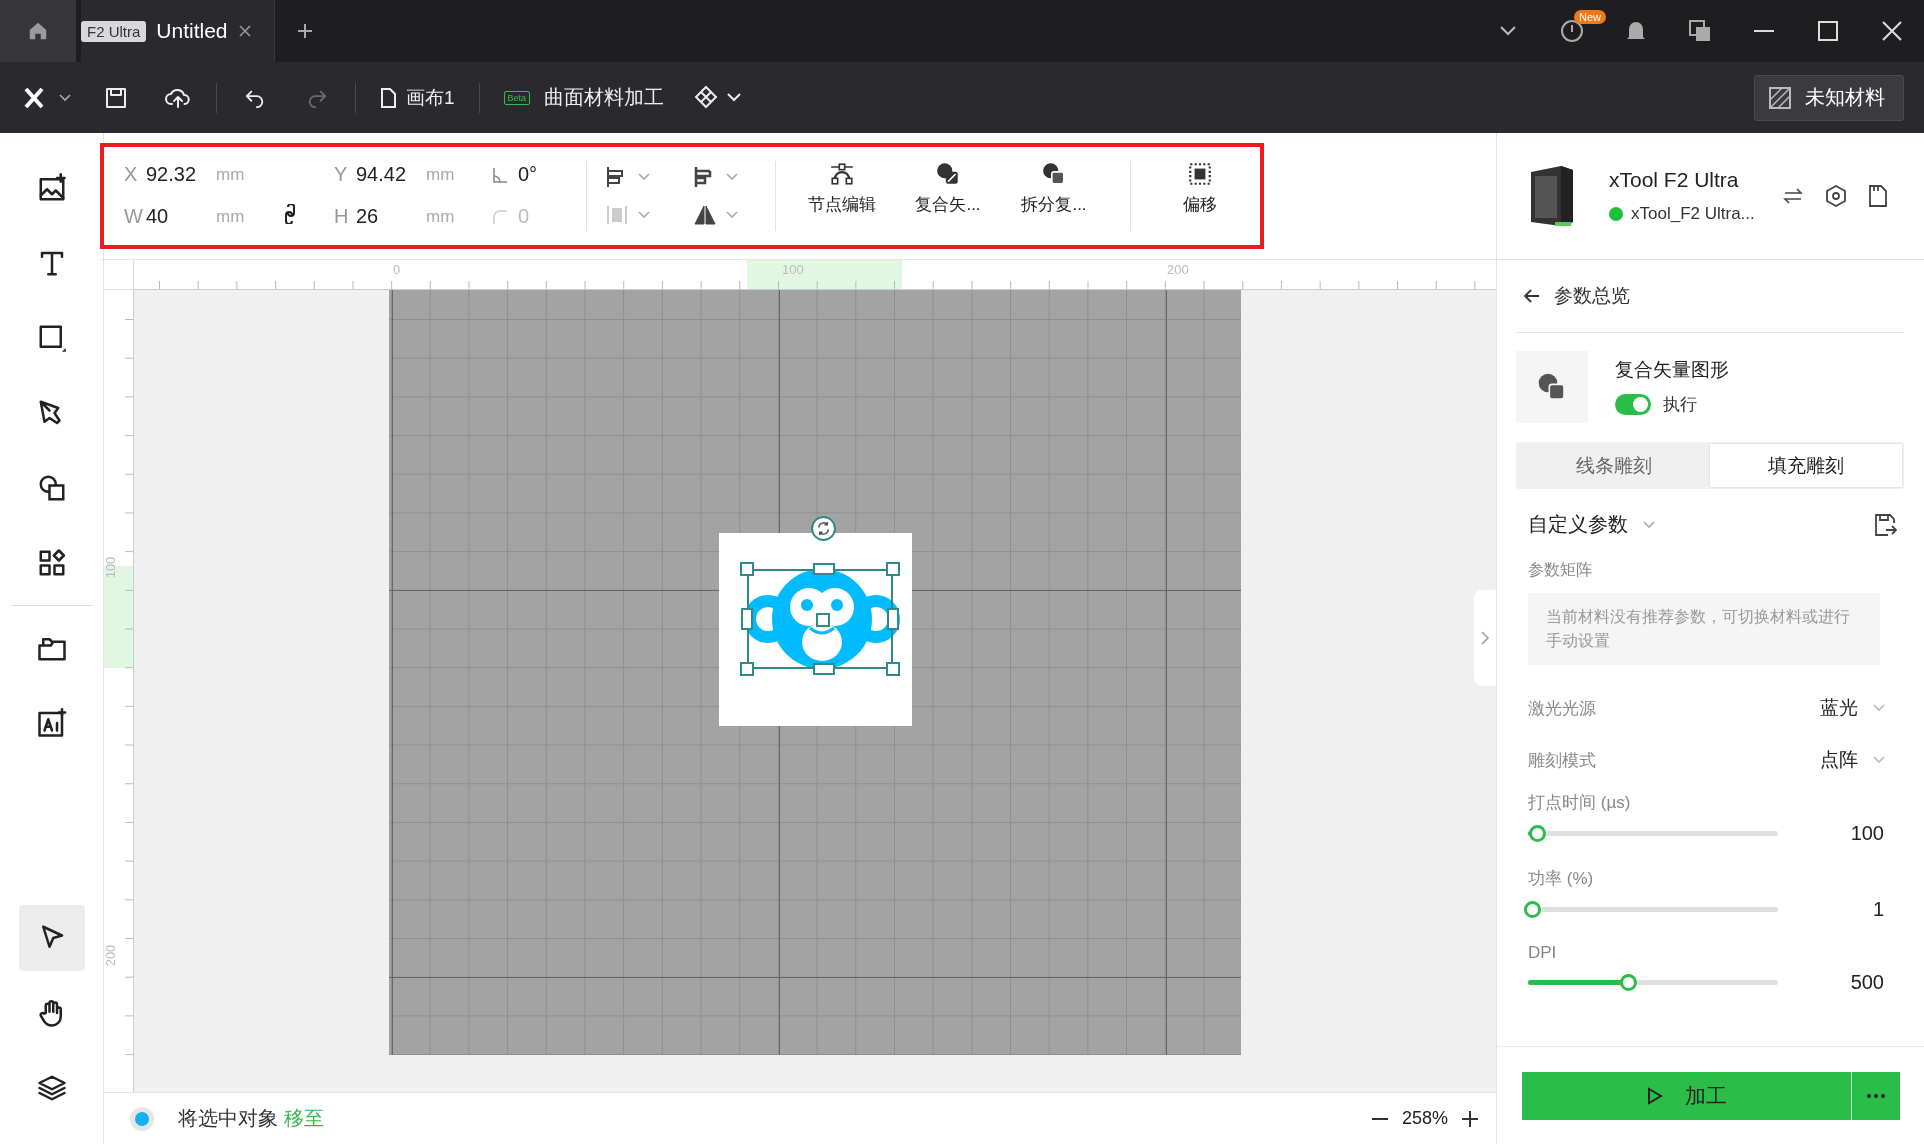 This screenshot has width=1924, height=1144. Describe the element at coordinates (1654, 1095) in the screenshot. I see `play-icon` at that location.